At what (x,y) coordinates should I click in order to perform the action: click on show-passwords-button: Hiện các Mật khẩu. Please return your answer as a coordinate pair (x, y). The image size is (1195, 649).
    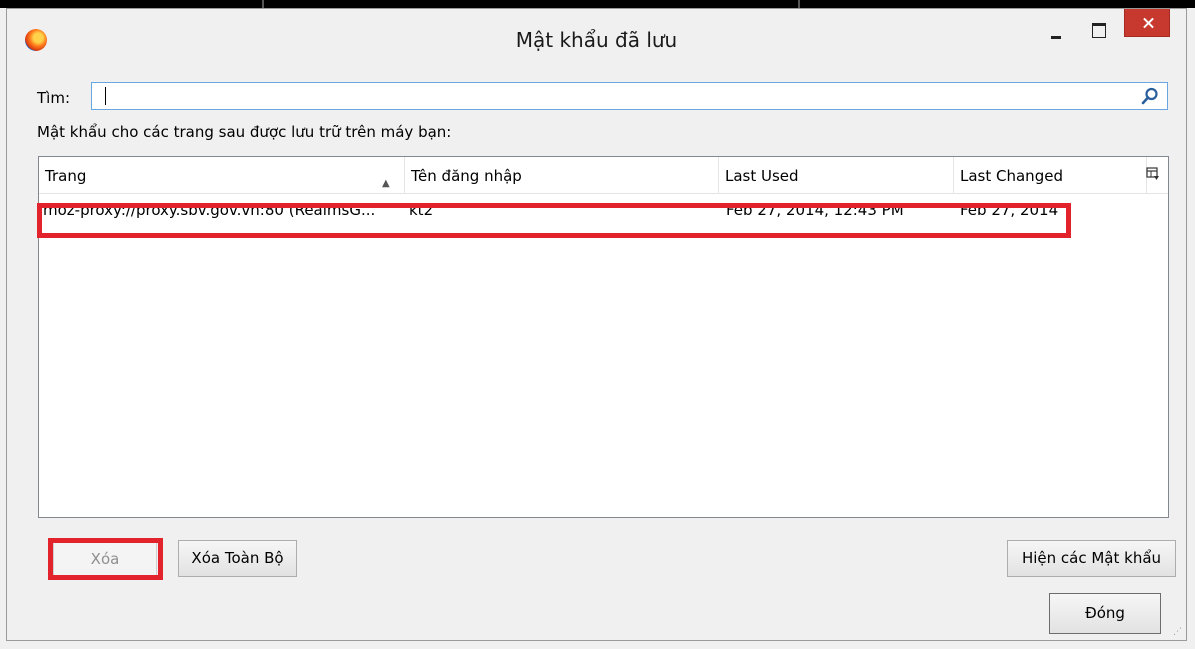
    Looking at the image, I should click on (1091, 558).